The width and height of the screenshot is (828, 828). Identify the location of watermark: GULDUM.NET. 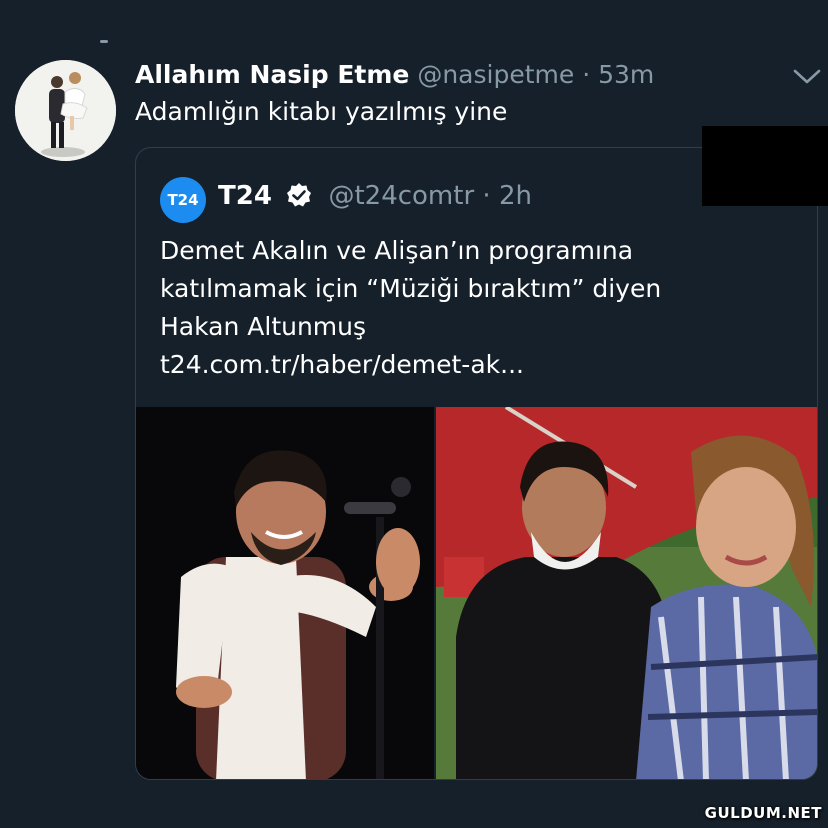
(763, 813).